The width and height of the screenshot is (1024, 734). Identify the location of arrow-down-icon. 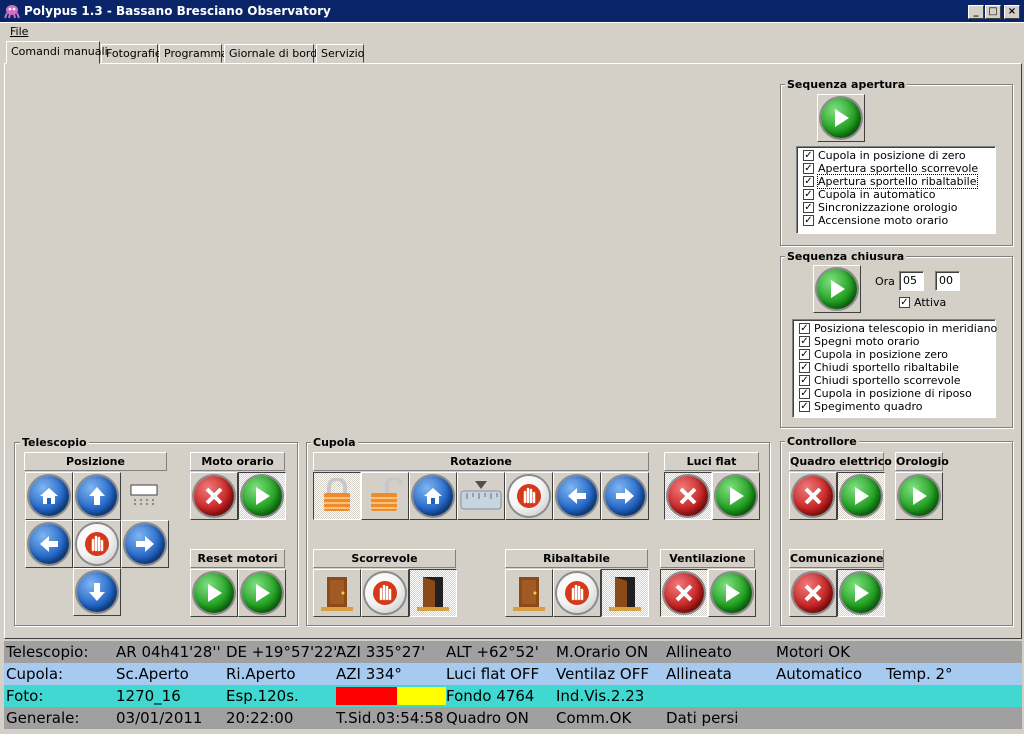
(97, 592).